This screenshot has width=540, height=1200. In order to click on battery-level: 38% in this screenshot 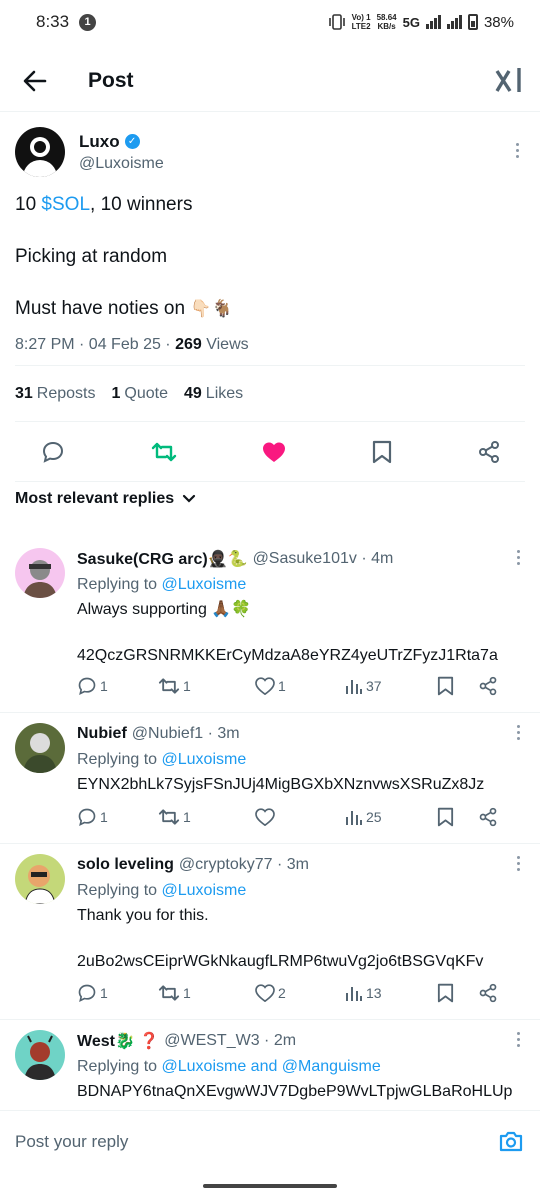, I will do `click(498, 22)`.